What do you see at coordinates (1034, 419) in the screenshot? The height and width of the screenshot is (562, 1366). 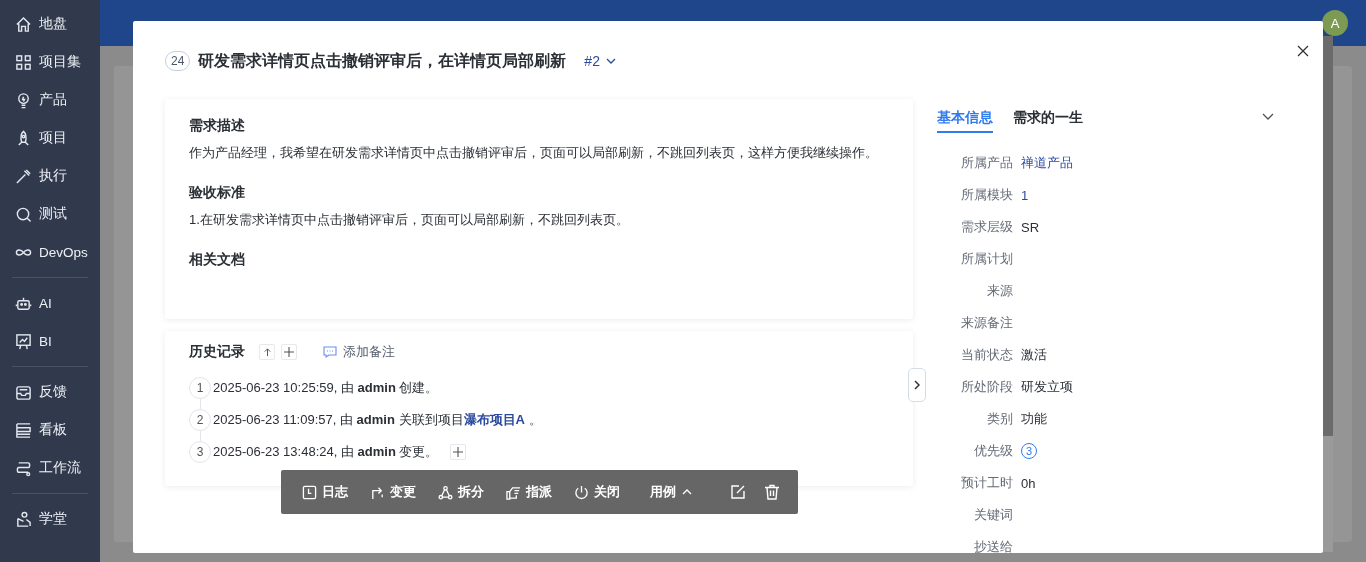 I see `field-value: 功能` at bounding box center [1034, 419].